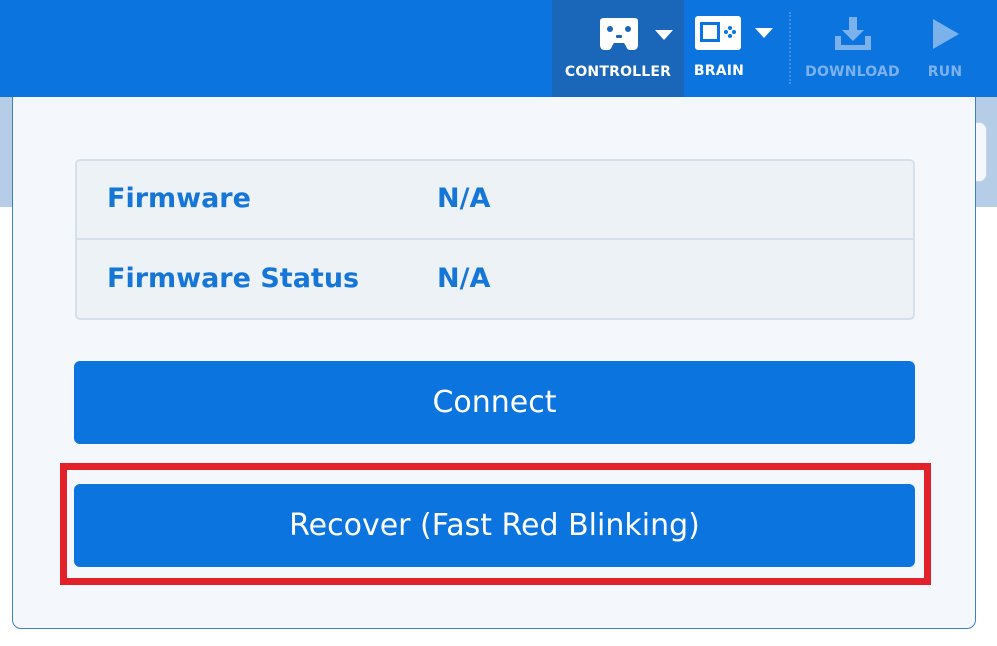  Describe the element at coordinates (179, 198) in the screenshot. I see `firmware-key: Firmware` at that location.